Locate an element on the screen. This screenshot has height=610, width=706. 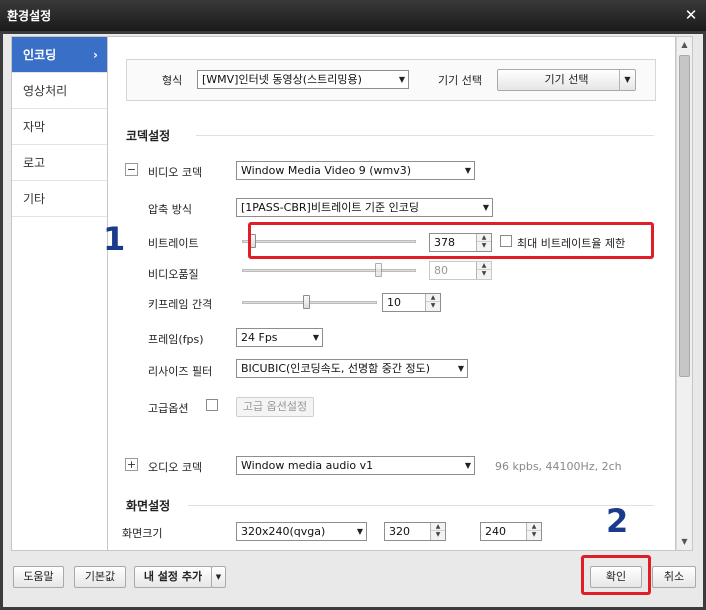
screen-size-value: 320x240(qvga) is located at coordinates (283, 531).